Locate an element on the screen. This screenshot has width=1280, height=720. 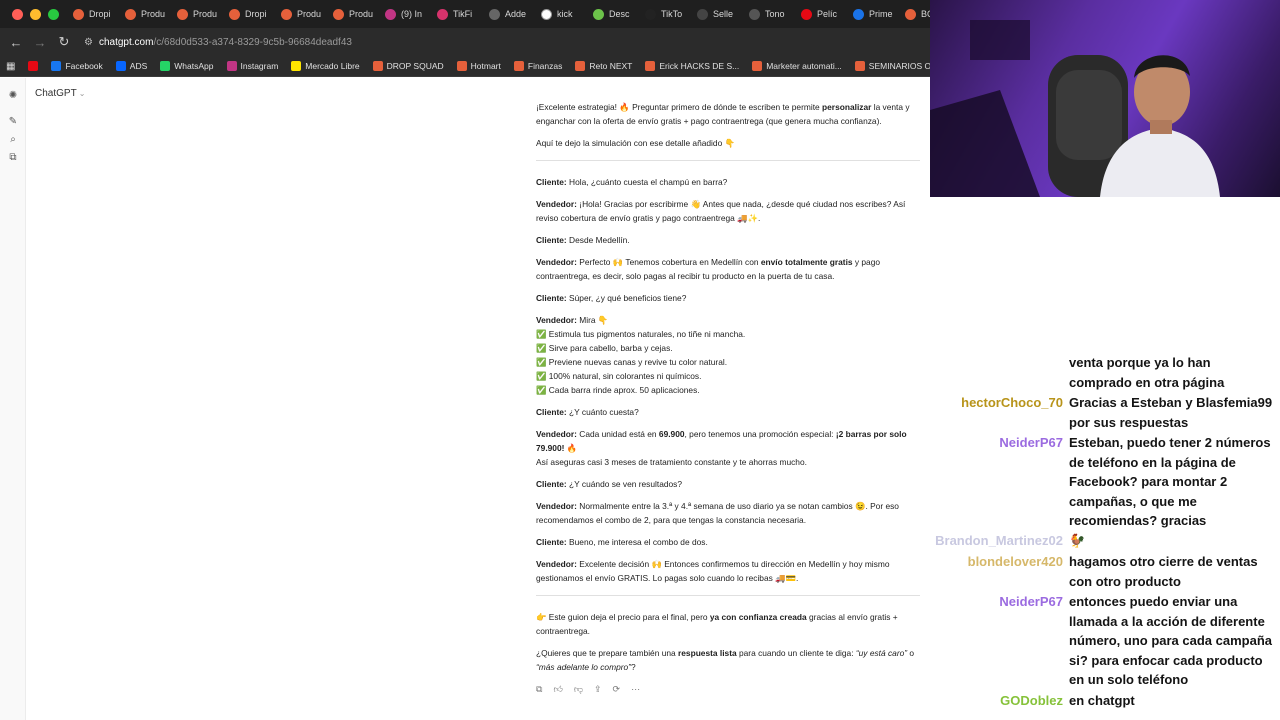
mercadolibre-icon is located at coordinates (296, 66).